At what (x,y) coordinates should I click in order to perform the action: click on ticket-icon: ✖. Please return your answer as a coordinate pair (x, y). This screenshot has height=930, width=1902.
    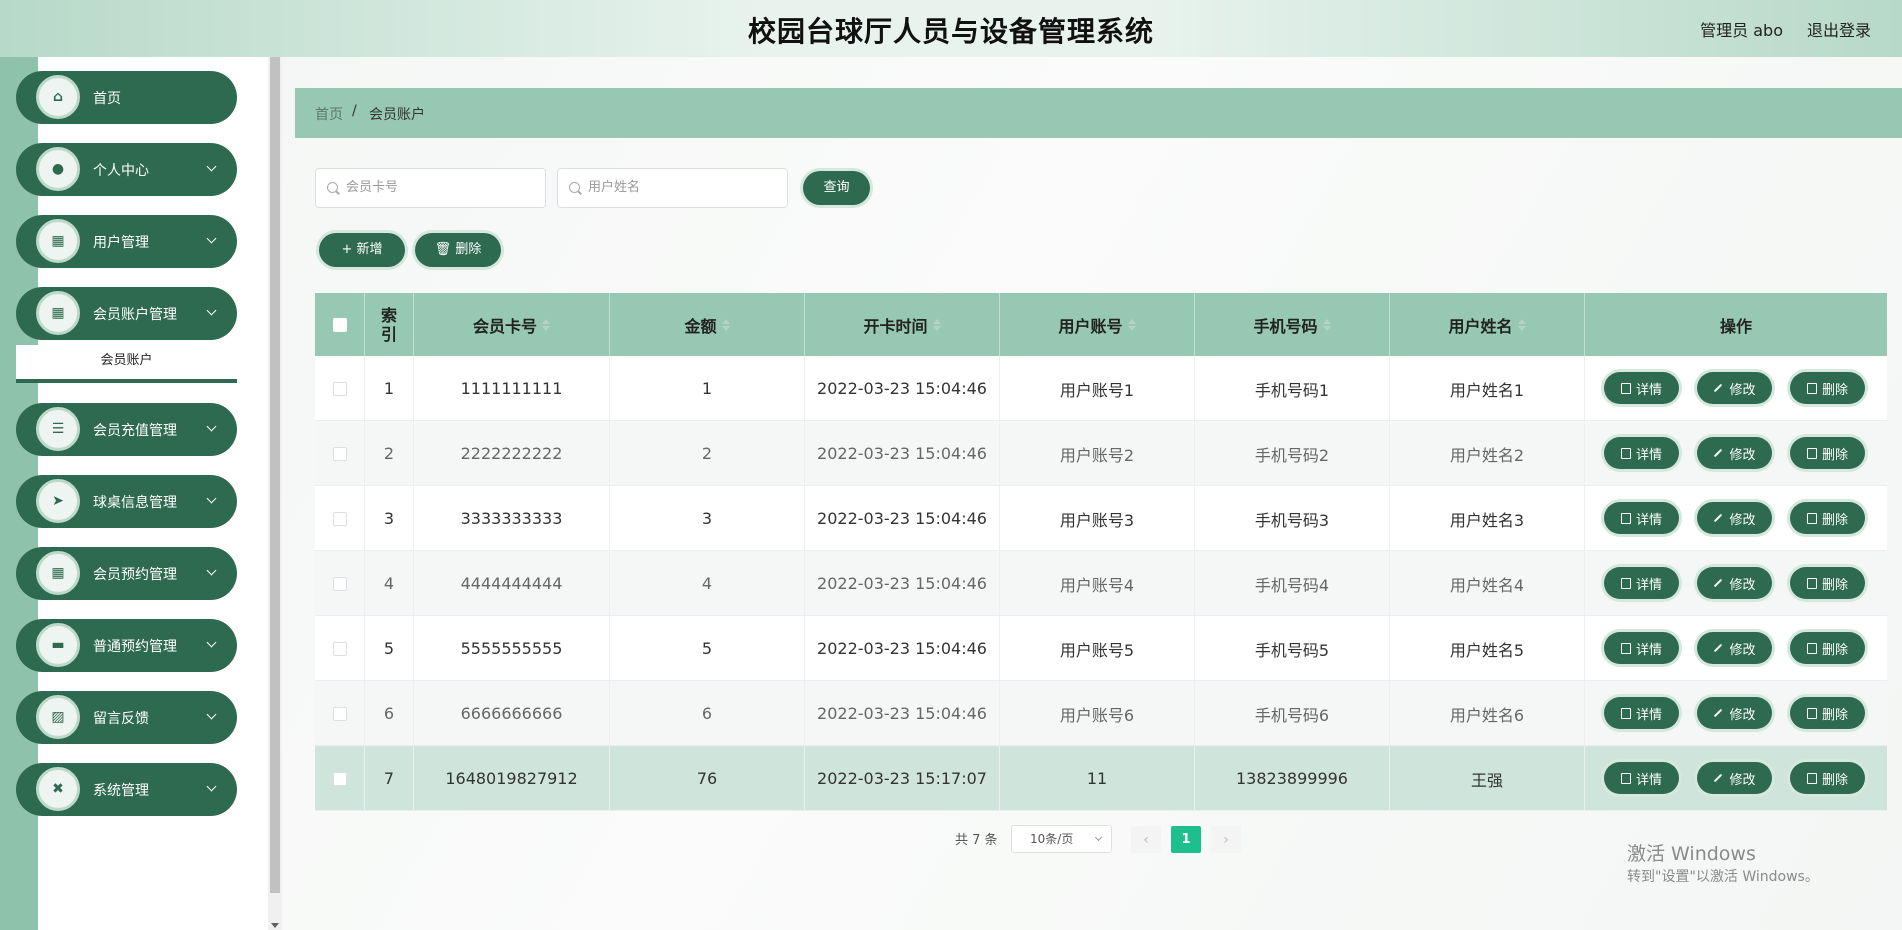
    Looking at the image, I should click on (58, 789).